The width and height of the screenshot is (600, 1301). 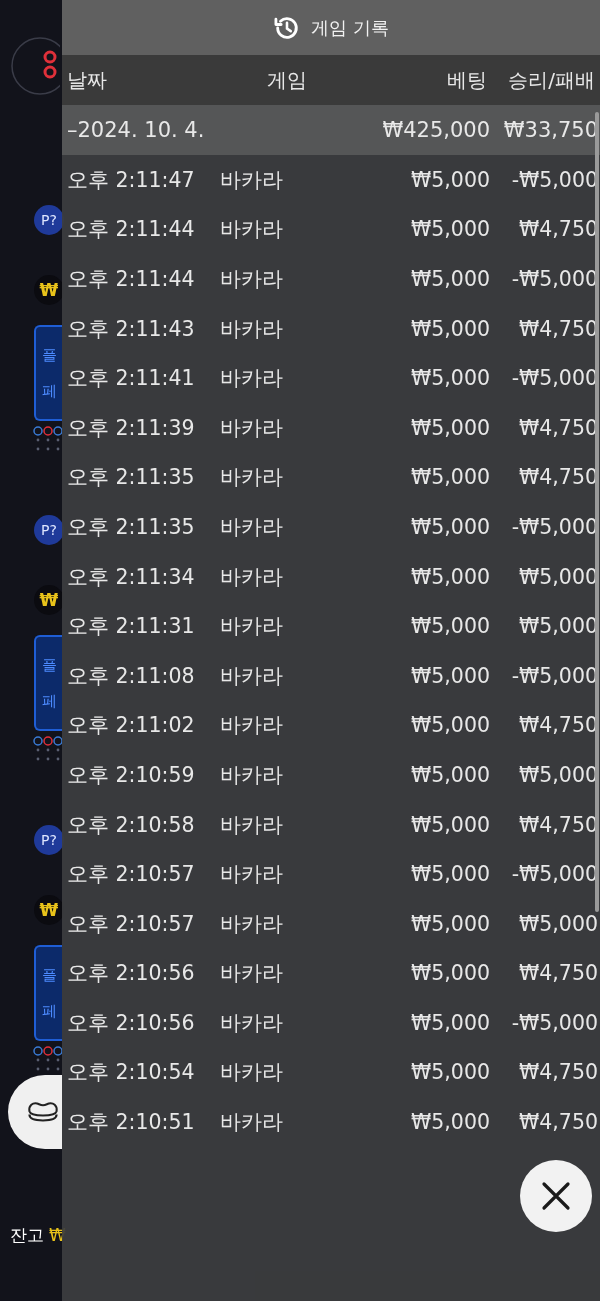 I want to click on chip-button, so click(x=35, y=1112).